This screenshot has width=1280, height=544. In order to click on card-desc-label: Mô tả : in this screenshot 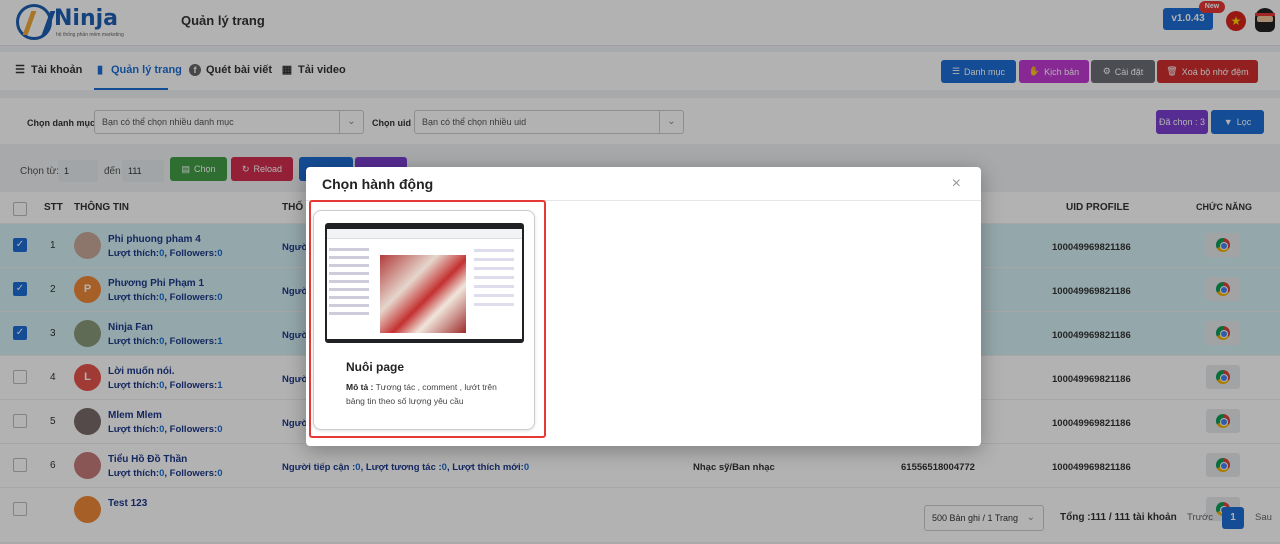, I will do `click(360, 387)`.